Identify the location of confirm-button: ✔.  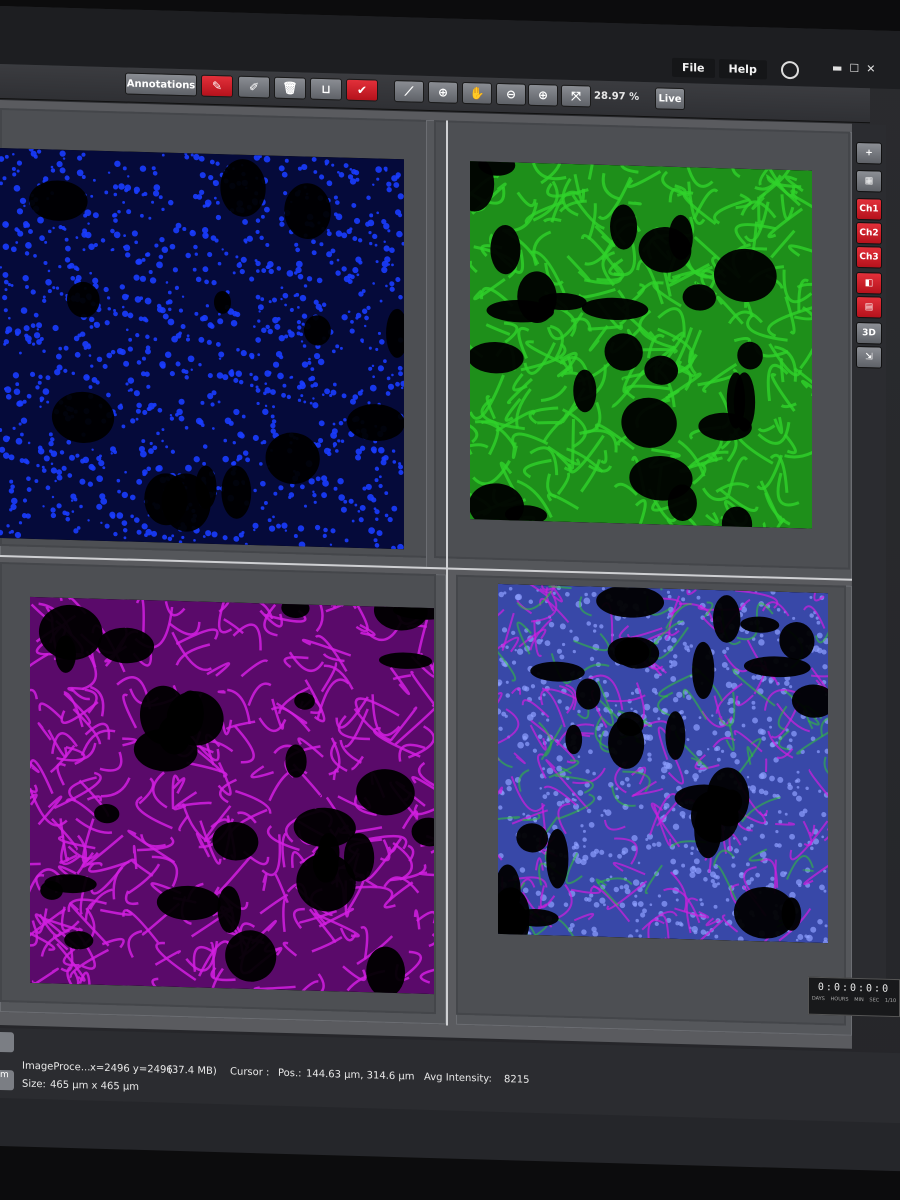
(362, 90).